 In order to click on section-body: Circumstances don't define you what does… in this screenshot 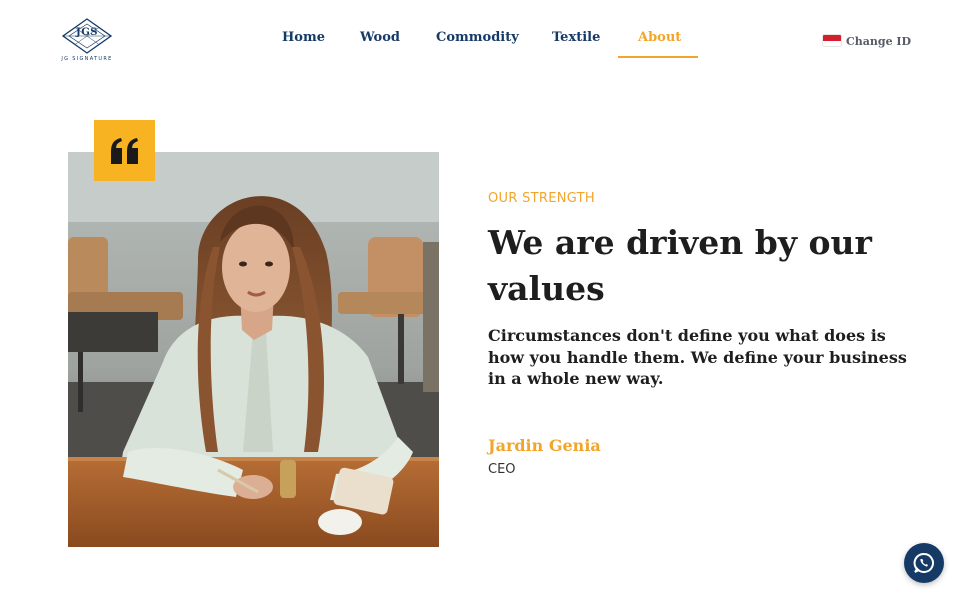, I will do `click(697, 357)`.